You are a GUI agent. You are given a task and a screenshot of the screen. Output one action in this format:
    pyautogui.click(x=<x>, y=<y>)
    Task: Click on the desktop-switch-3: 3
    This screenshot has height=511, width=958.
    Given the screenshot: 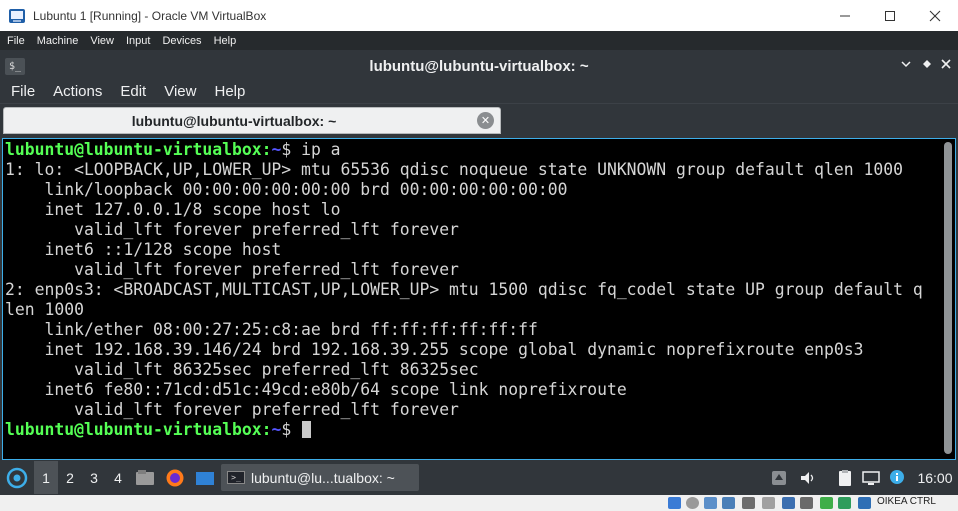 What is the action you would take?
    pyautogui.click(x=94, y=477)
    